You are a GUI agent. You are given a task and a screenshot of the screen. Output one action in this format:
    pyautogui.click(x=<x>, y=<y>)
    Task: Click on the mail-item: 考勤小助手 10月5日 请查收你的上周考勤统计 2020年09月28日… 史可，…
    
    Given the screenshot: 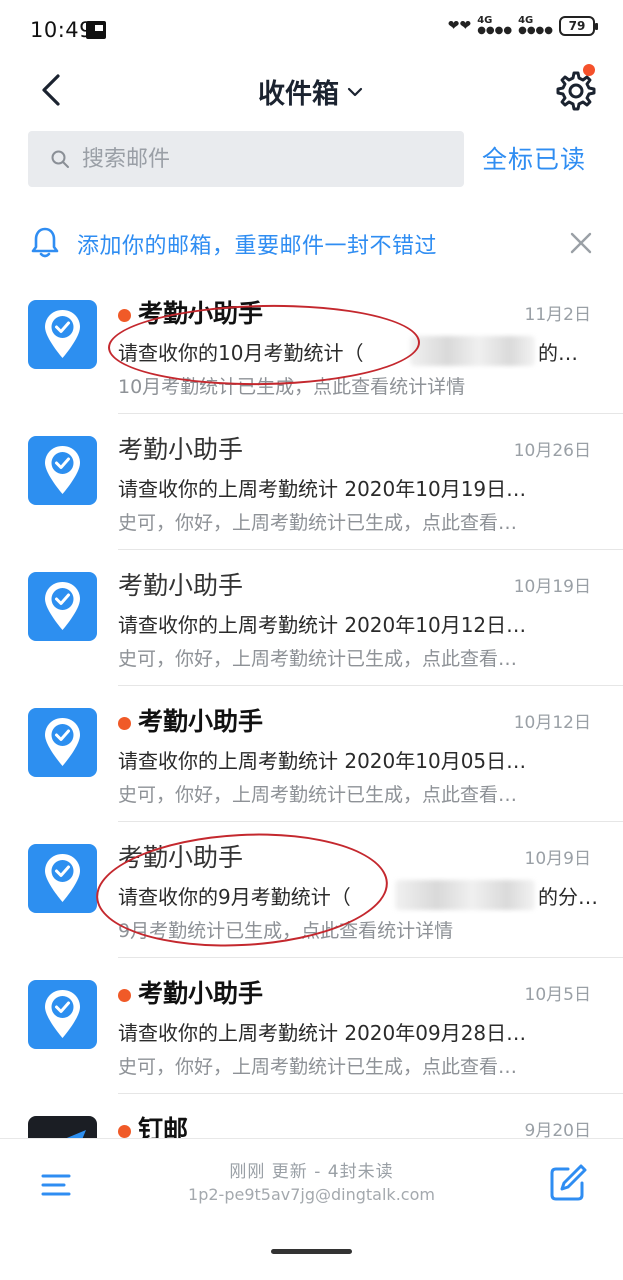 What is the action you would take?
    pyautogui.click(x=311, y=1026)
    